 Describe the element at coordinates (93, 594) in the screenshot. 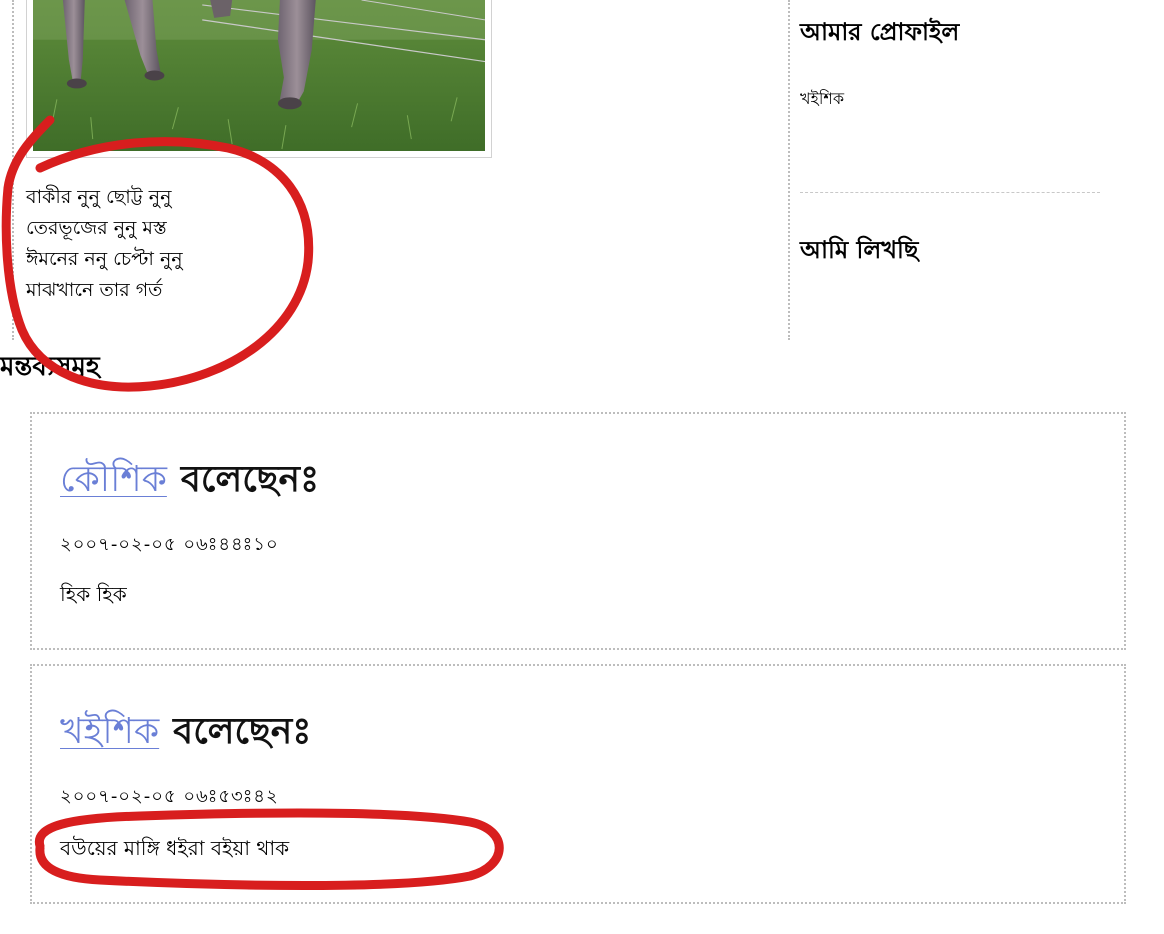

I see `comment-text: হিক হিক` at that location.